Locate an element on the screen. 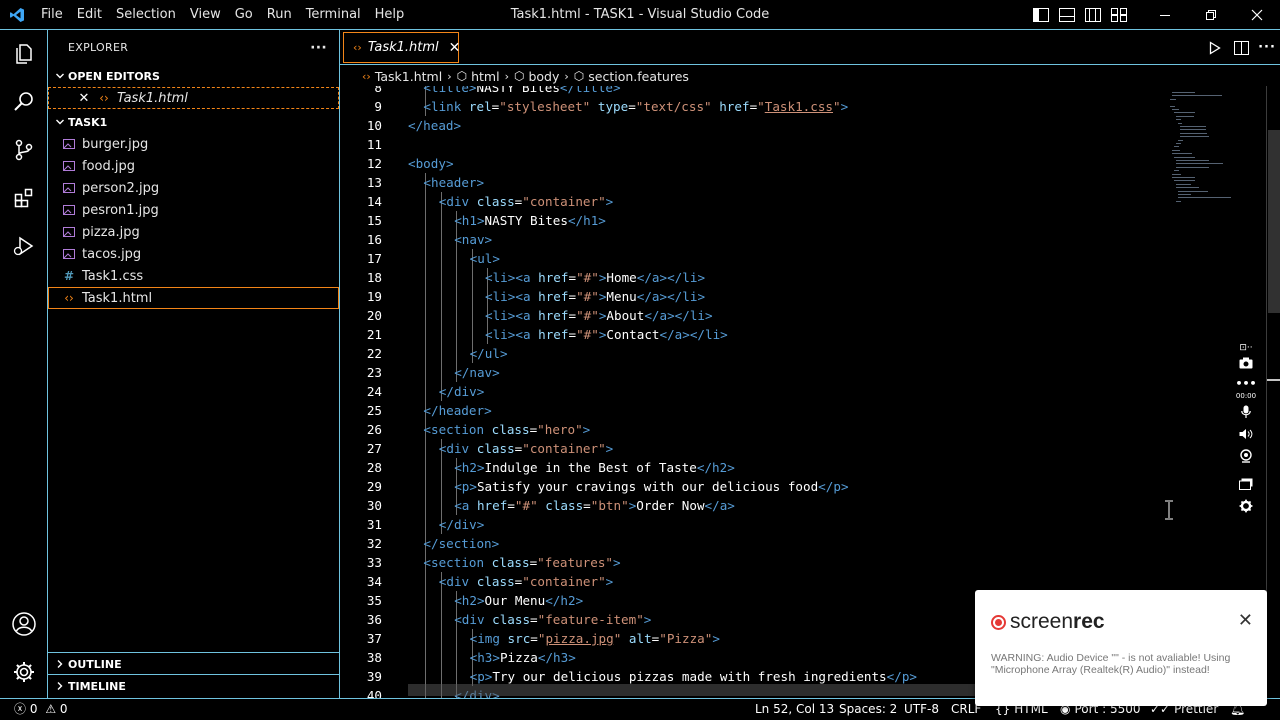 This screenshot has height=720, width=1280. microphone-icon is located at coordinates (1246, 412).